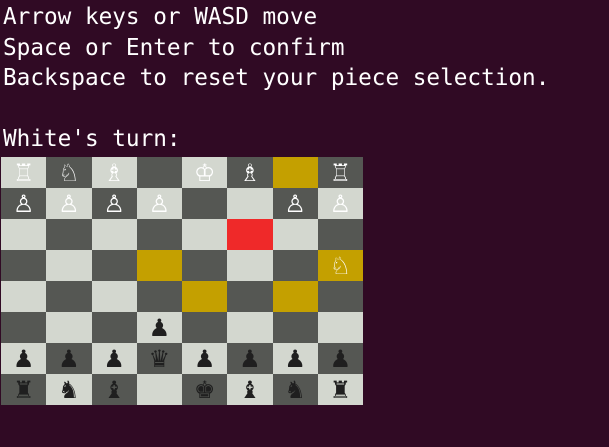 This screenshot has height=447, width=609. I want to click on square-b7: ♙, so click(69, 203).